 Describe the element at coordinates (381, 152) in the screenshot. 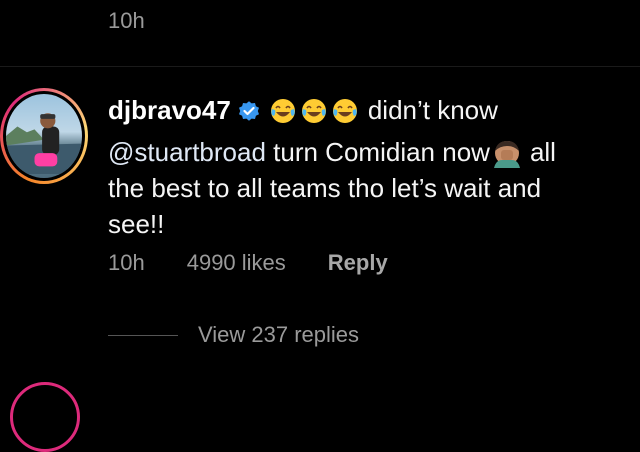

I see `comment-text-line2: turn Comidian now` at that location.